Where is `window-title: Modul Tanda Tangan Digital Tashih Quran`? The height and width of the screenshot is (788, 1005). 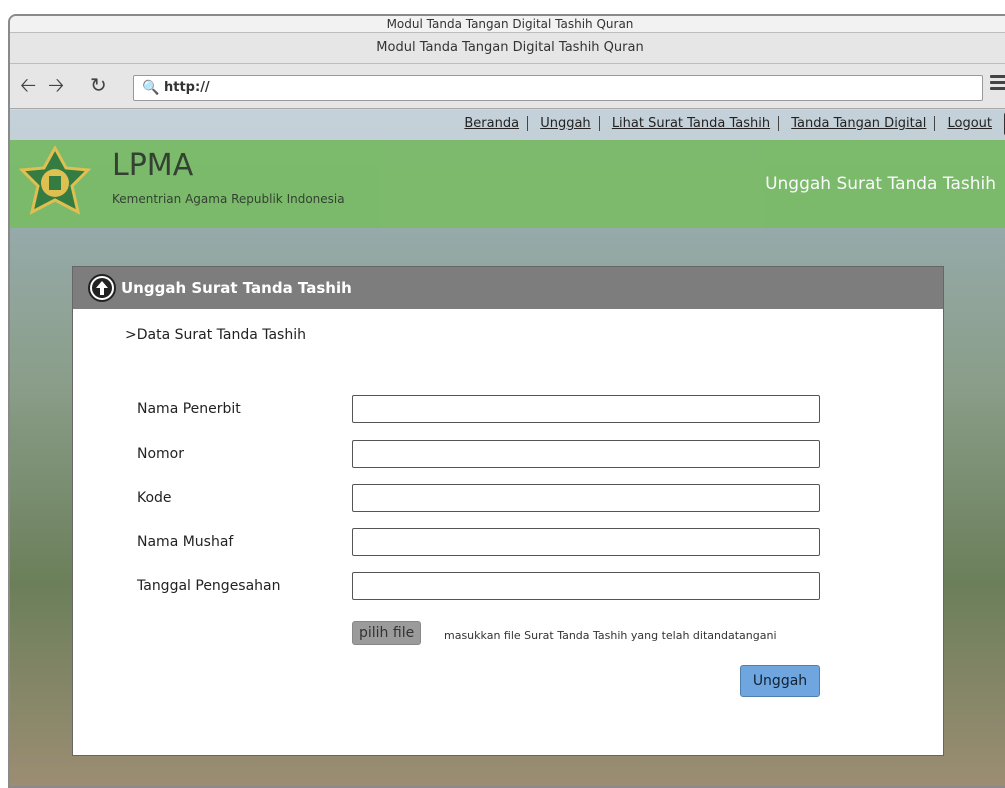 window-title: Modul Tanda Tangan Digital Tashih Quran is located at coordinates (507, 48).